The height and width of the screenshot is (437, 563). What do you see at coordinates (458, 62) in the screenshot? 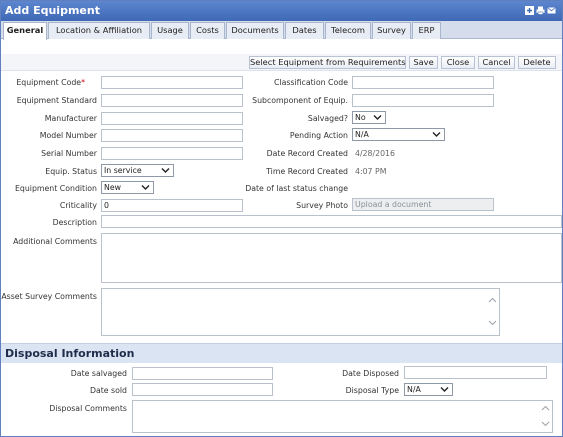
I see `close-button: Close` at bounding box center [458, 62].